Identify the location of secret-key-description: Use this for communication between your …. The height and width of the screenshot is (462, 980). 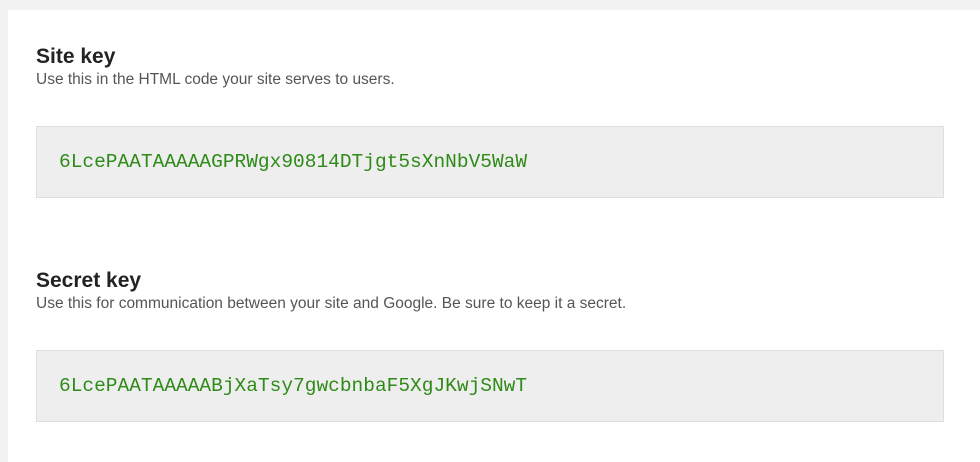
(331, 303).